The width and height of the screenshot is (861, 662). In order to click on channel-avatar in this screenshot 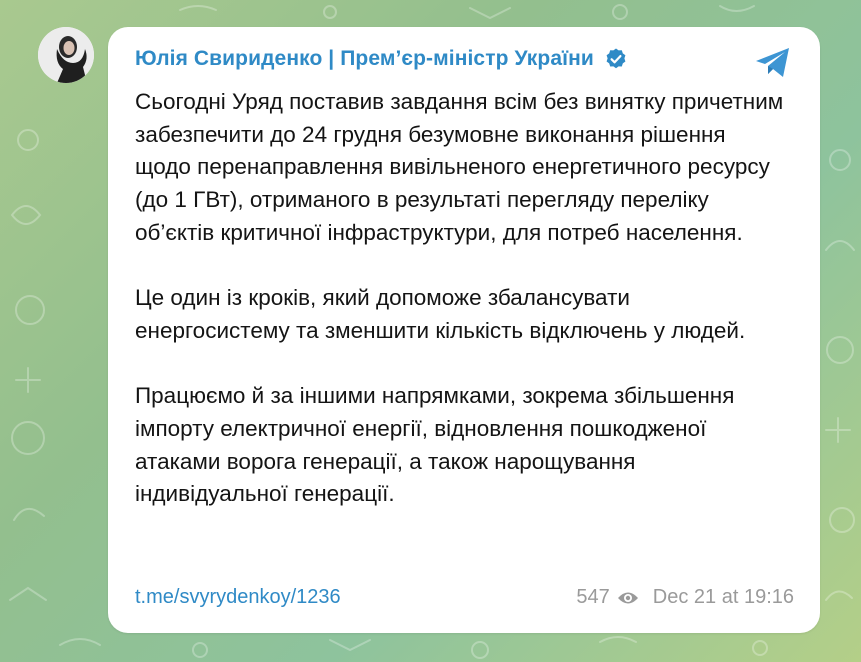, I will do `click(66, 55)`.